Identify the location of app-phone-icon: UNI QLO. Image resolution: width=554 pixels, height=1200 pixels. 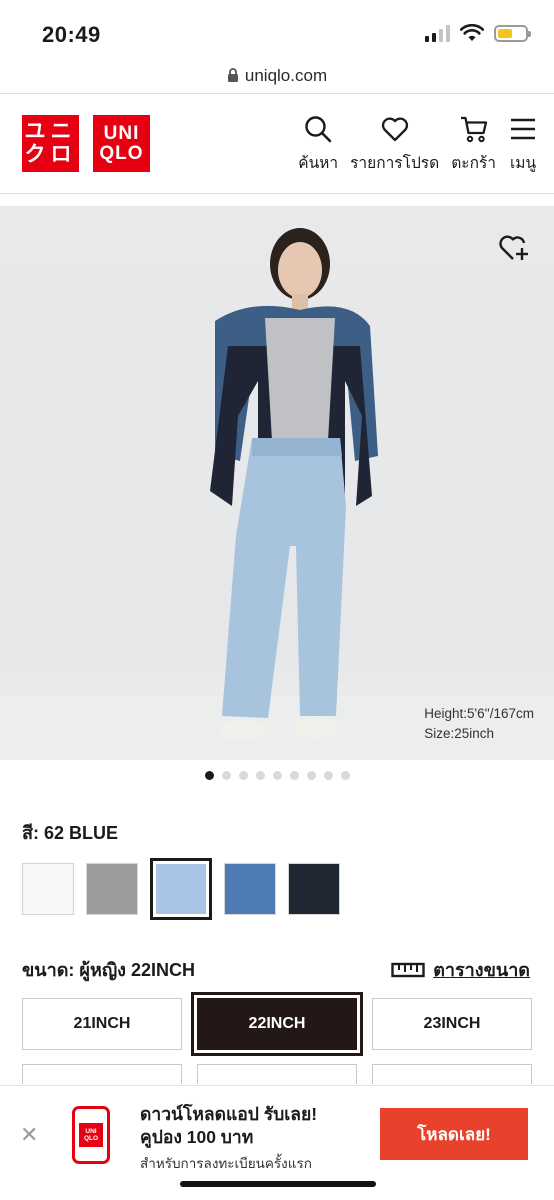
(91, 1135).